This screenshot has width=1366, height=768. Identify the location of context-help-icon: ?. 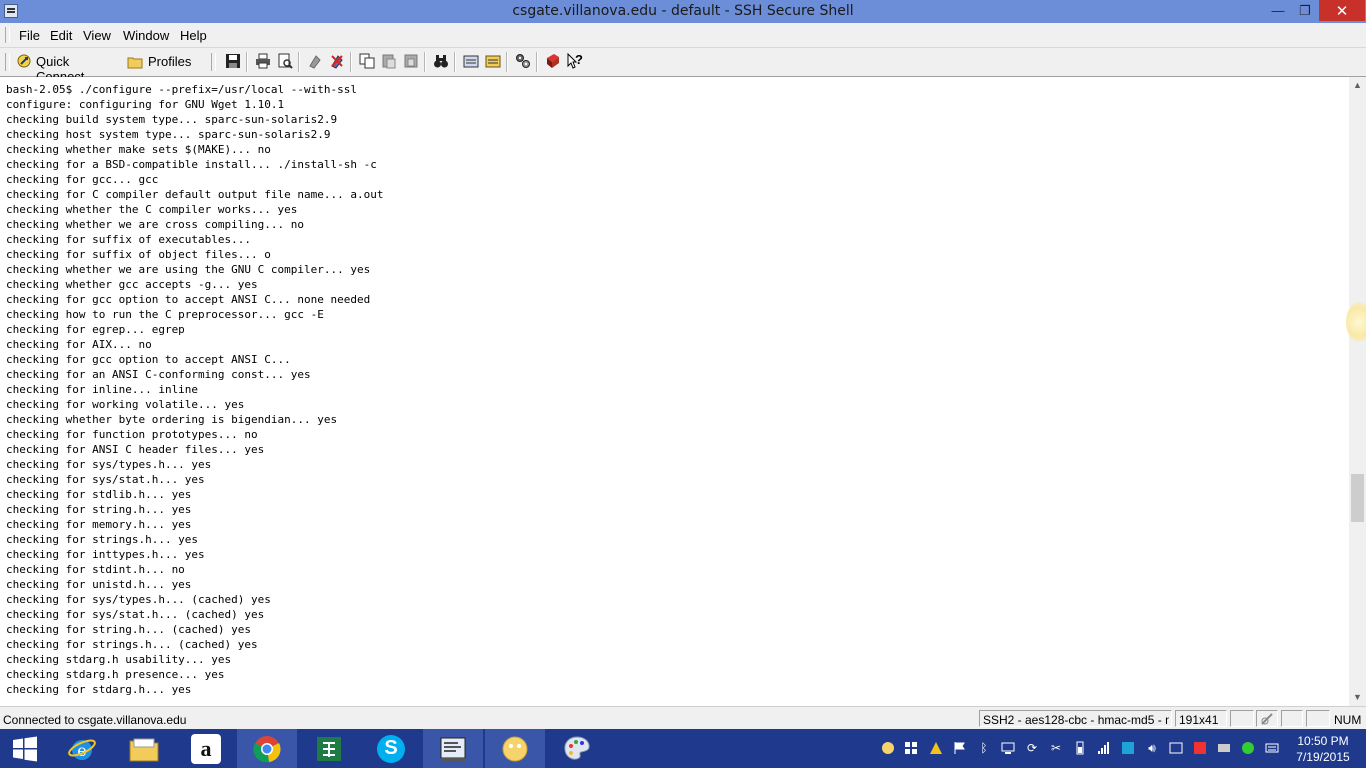
(576, 61).